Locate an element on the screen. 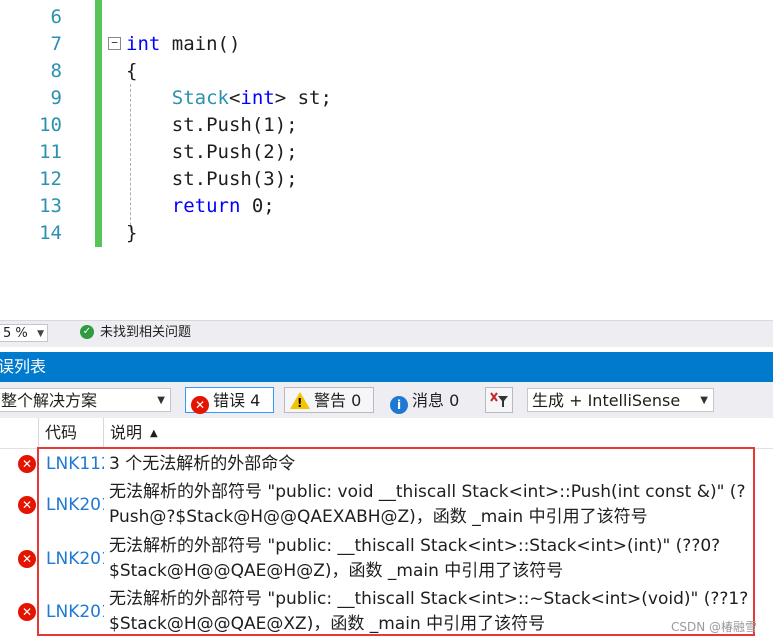  code-token: { is located at coordinates (132, 71).